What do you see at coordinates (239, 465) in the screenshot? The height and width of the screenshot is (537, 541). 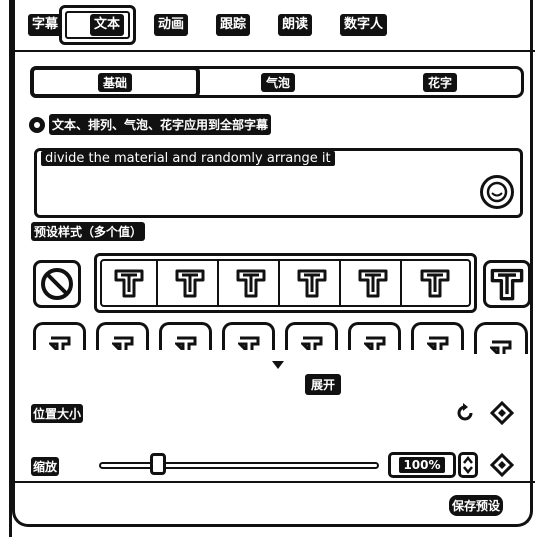 I see `scale-slider` at bounding box center [239, 465].